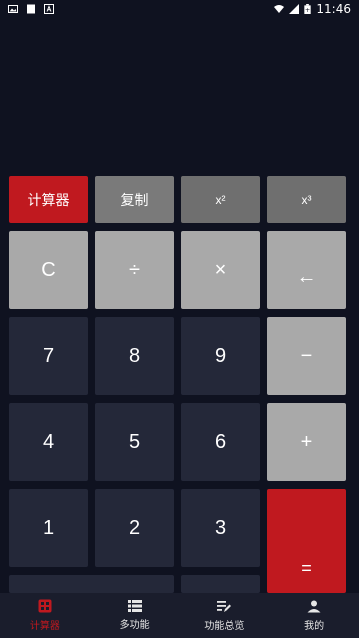 This screenshot has width=359, height=638. I want to click on calculator-icon, so click(45, 606).